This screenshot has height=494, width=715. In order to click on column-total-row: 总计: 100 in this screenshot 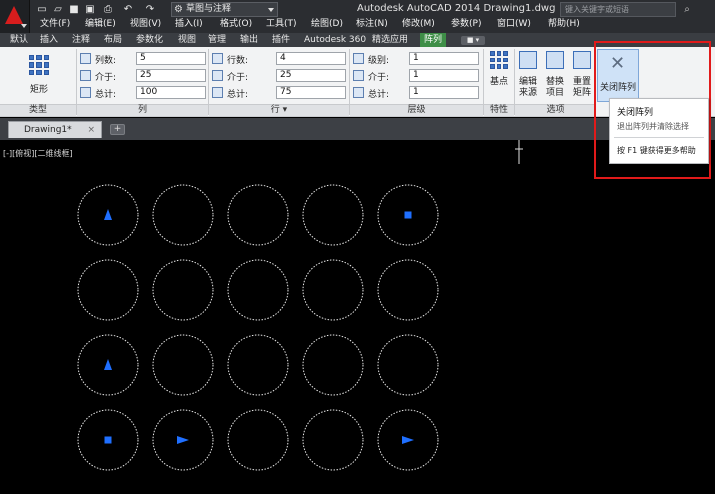, I will do `click(143, 93)`.